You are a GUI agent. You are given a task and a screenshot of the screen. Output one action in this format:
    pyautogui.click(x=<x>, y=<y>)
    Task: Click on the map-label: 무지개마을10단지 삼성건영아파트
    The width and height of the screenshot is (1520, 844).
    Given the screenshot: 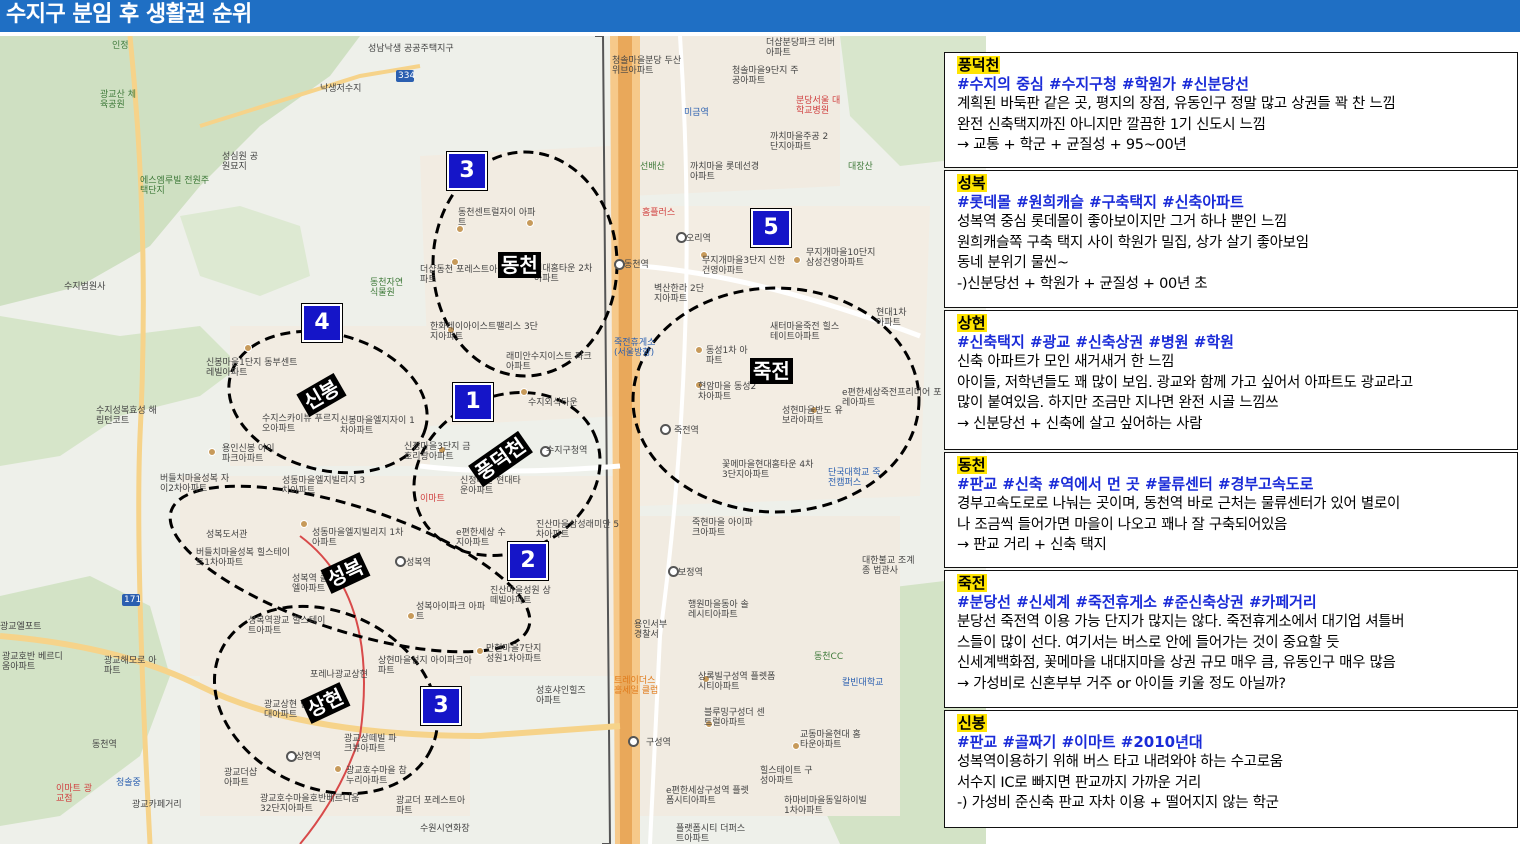 What is the action you would take?
    pyautogui.click(x=841, y=258)
    